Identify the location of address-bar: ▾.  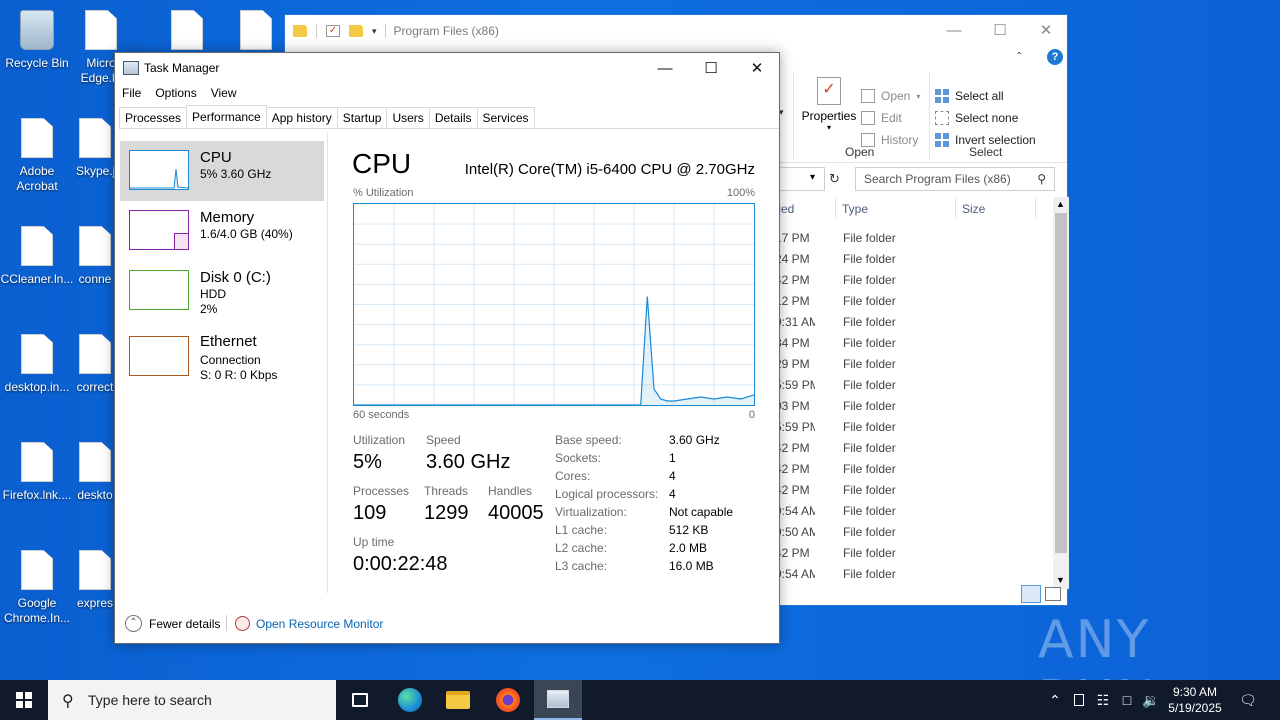
(802, 179).